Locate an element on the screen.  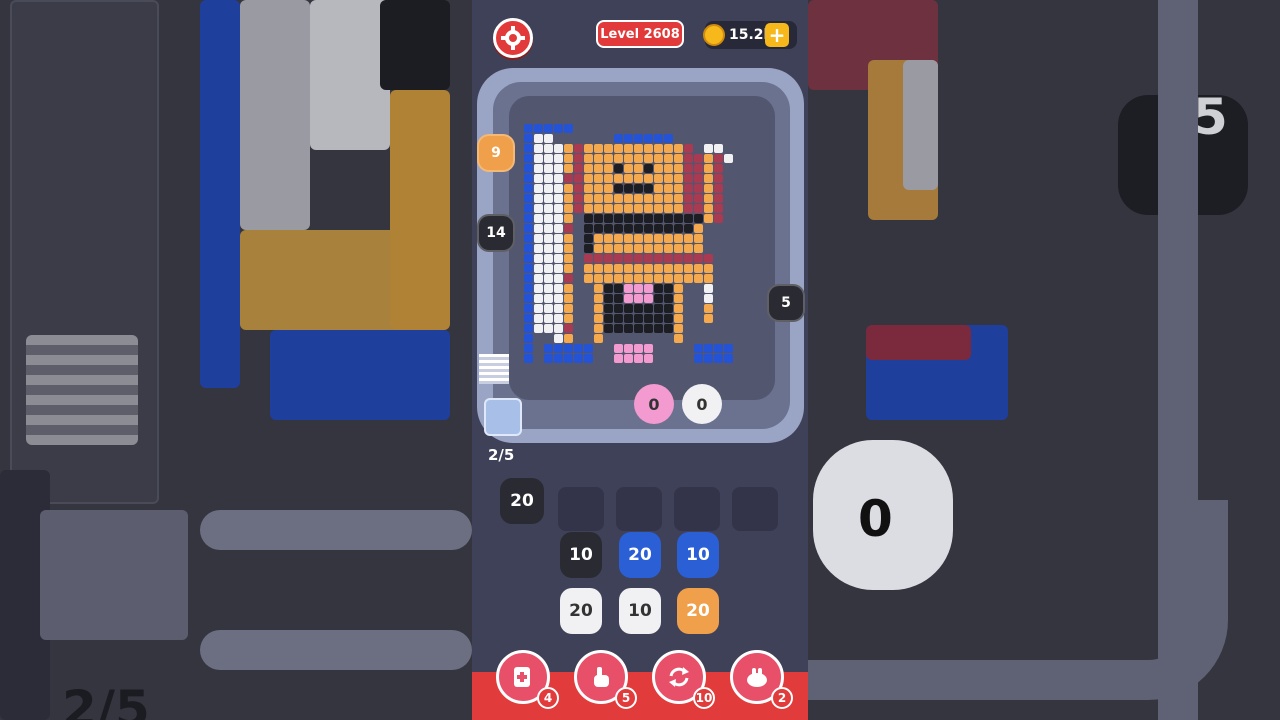
track-shooter: 9 is located at coordinates (496, 153).